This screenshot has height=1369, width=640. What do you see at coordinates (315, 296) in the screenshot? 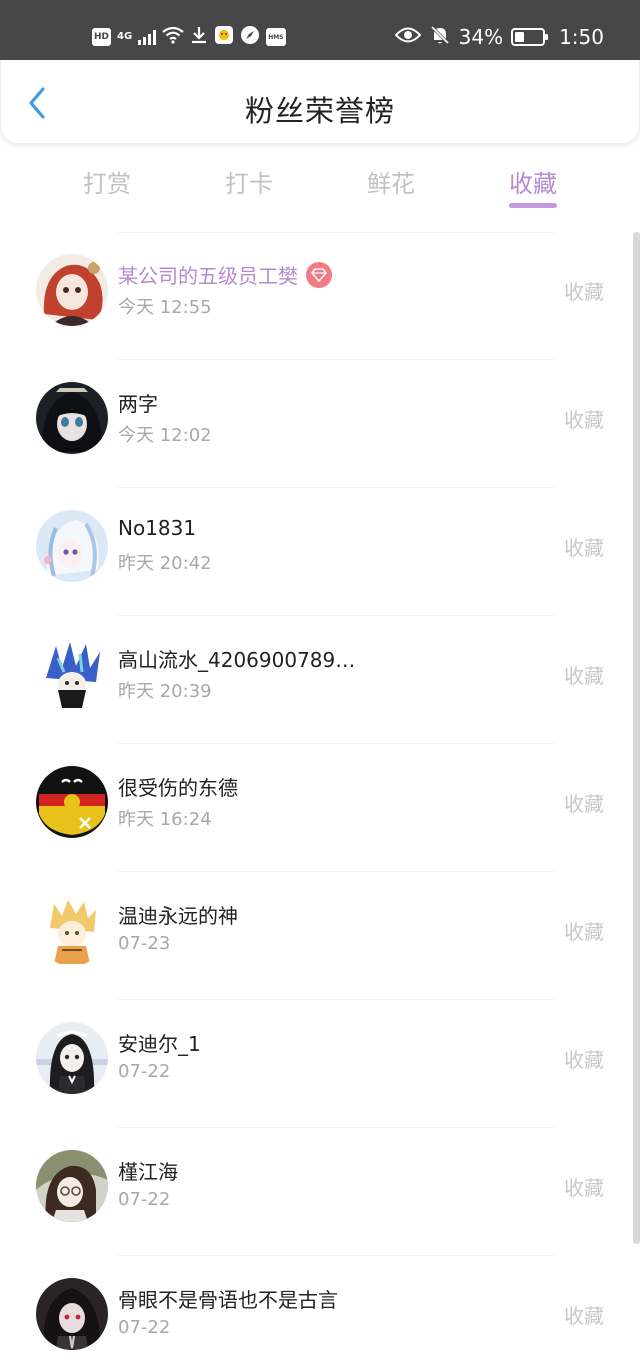
I see `list-item: 某公司的五级员工樊 今天 12:55 收藏` at bounding box center [315, 296].